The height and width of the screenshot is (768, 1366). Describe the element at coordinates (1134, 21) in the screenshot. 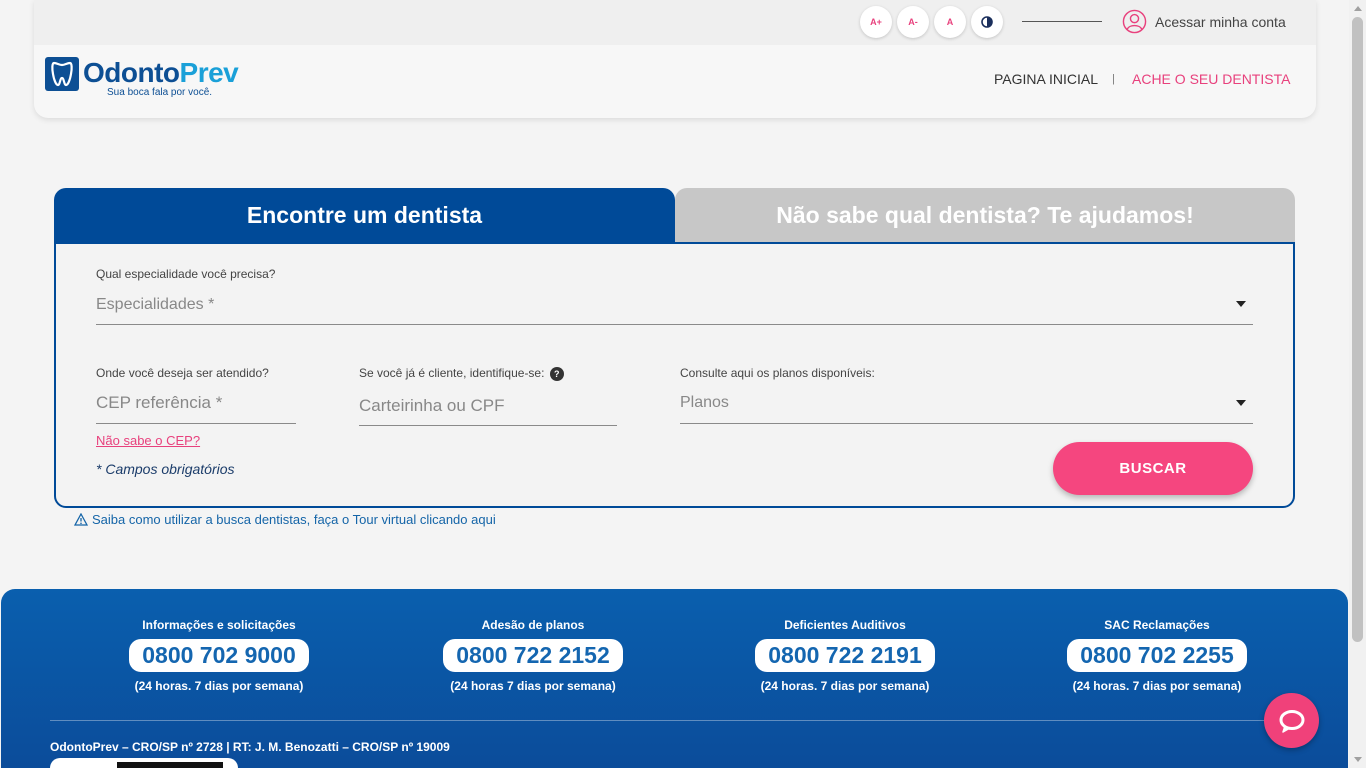

I see `user-icon` at that location.